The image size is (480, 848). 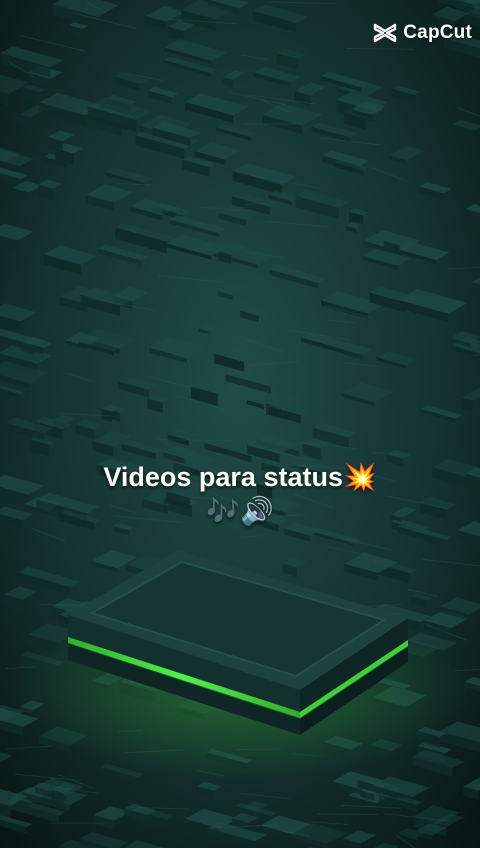 I want to click on caption-line-1: Videos para status💥, so click(x=240, y=477).